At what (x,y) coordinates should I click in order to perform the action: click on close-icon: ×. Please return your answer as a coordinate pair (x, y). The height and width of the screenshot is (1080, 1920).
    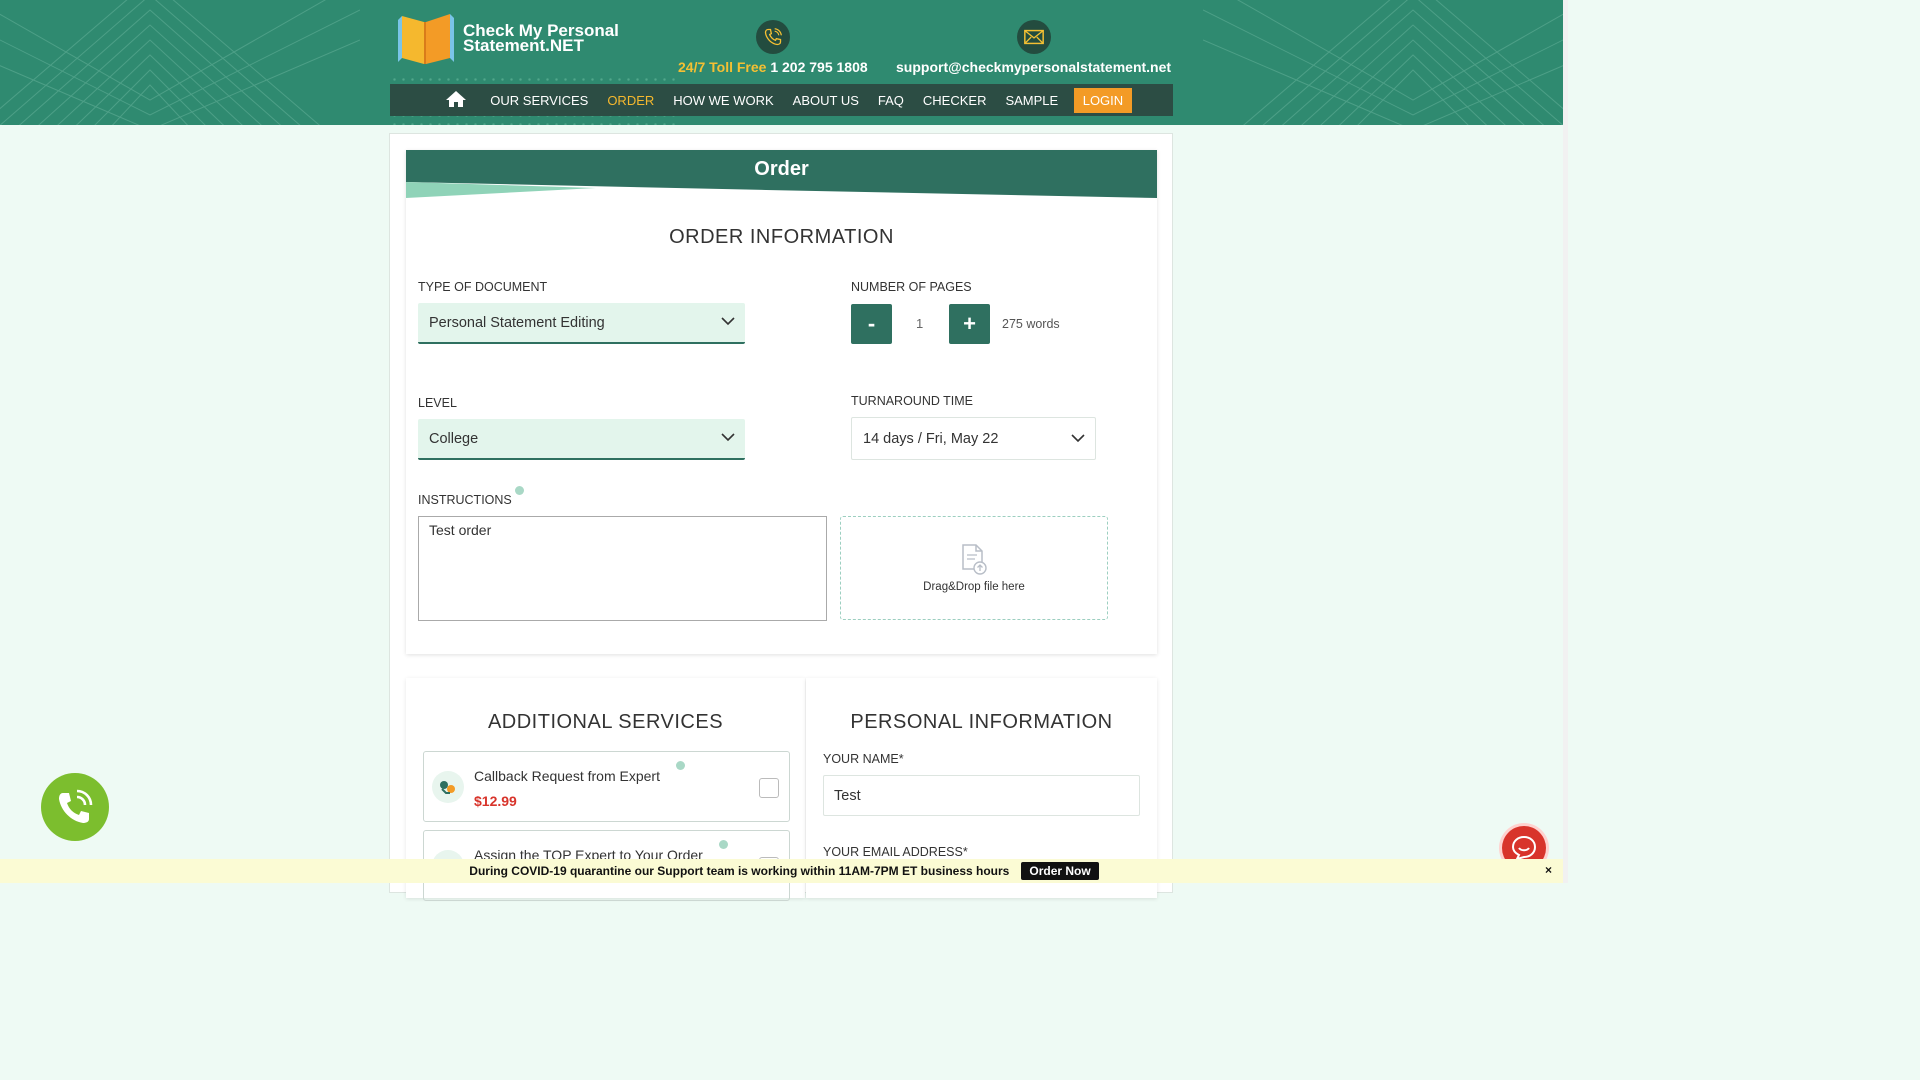
    Looking at the image, I should click on (1548, 870).